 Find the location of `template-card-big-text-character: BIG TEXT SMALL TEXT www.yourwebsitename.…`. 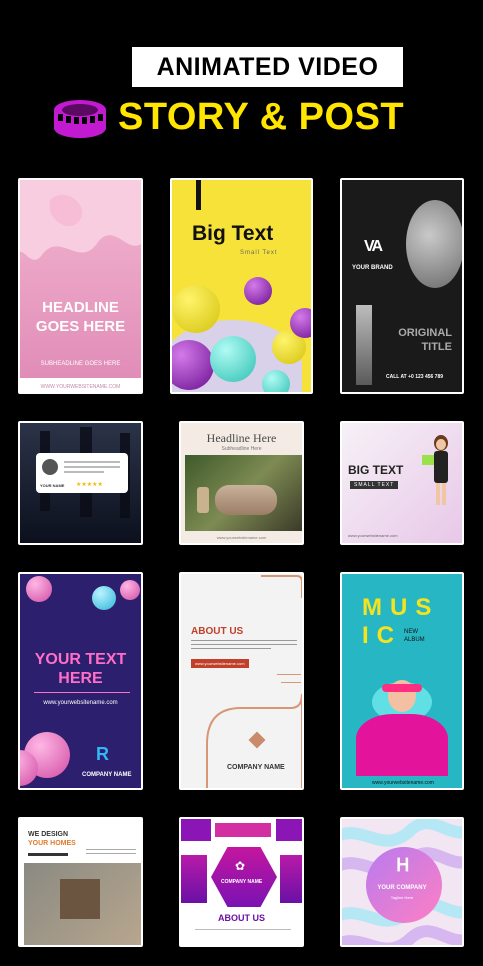

template-card-big-text-character: BIG TEXT SMALL TEXT www.yourwebsitename.… is located at coordinates (402, 483).